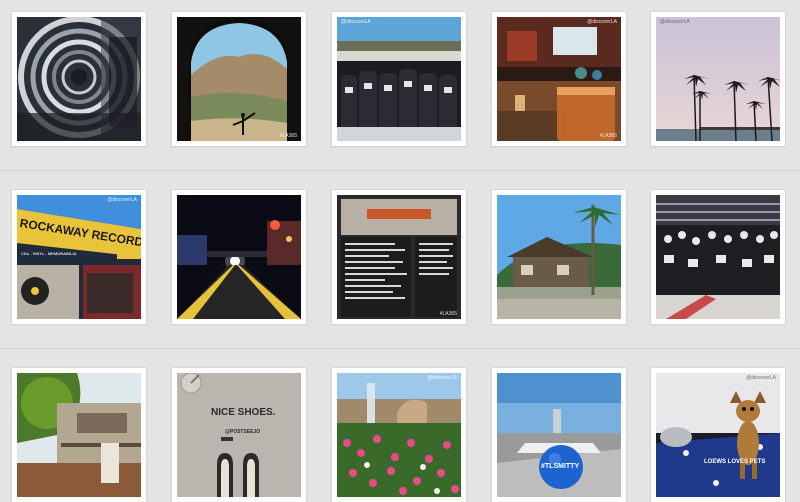 The width and height of the screenshot is (800, 502). I want to click on photo-tile-palm-trees: @discoverLA, so click(718, 79).